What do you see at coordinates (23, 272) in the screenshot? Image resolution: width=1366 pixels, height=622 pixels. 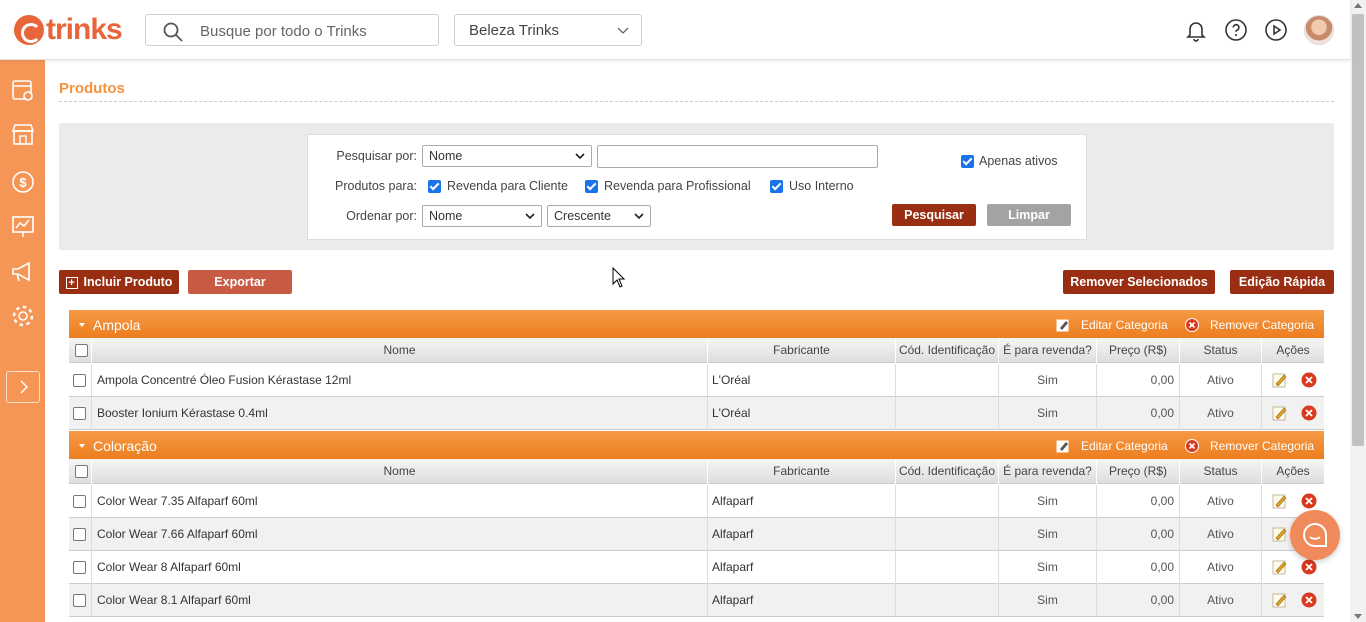 I see `marketing-icon` at bounding box center [23, 272].